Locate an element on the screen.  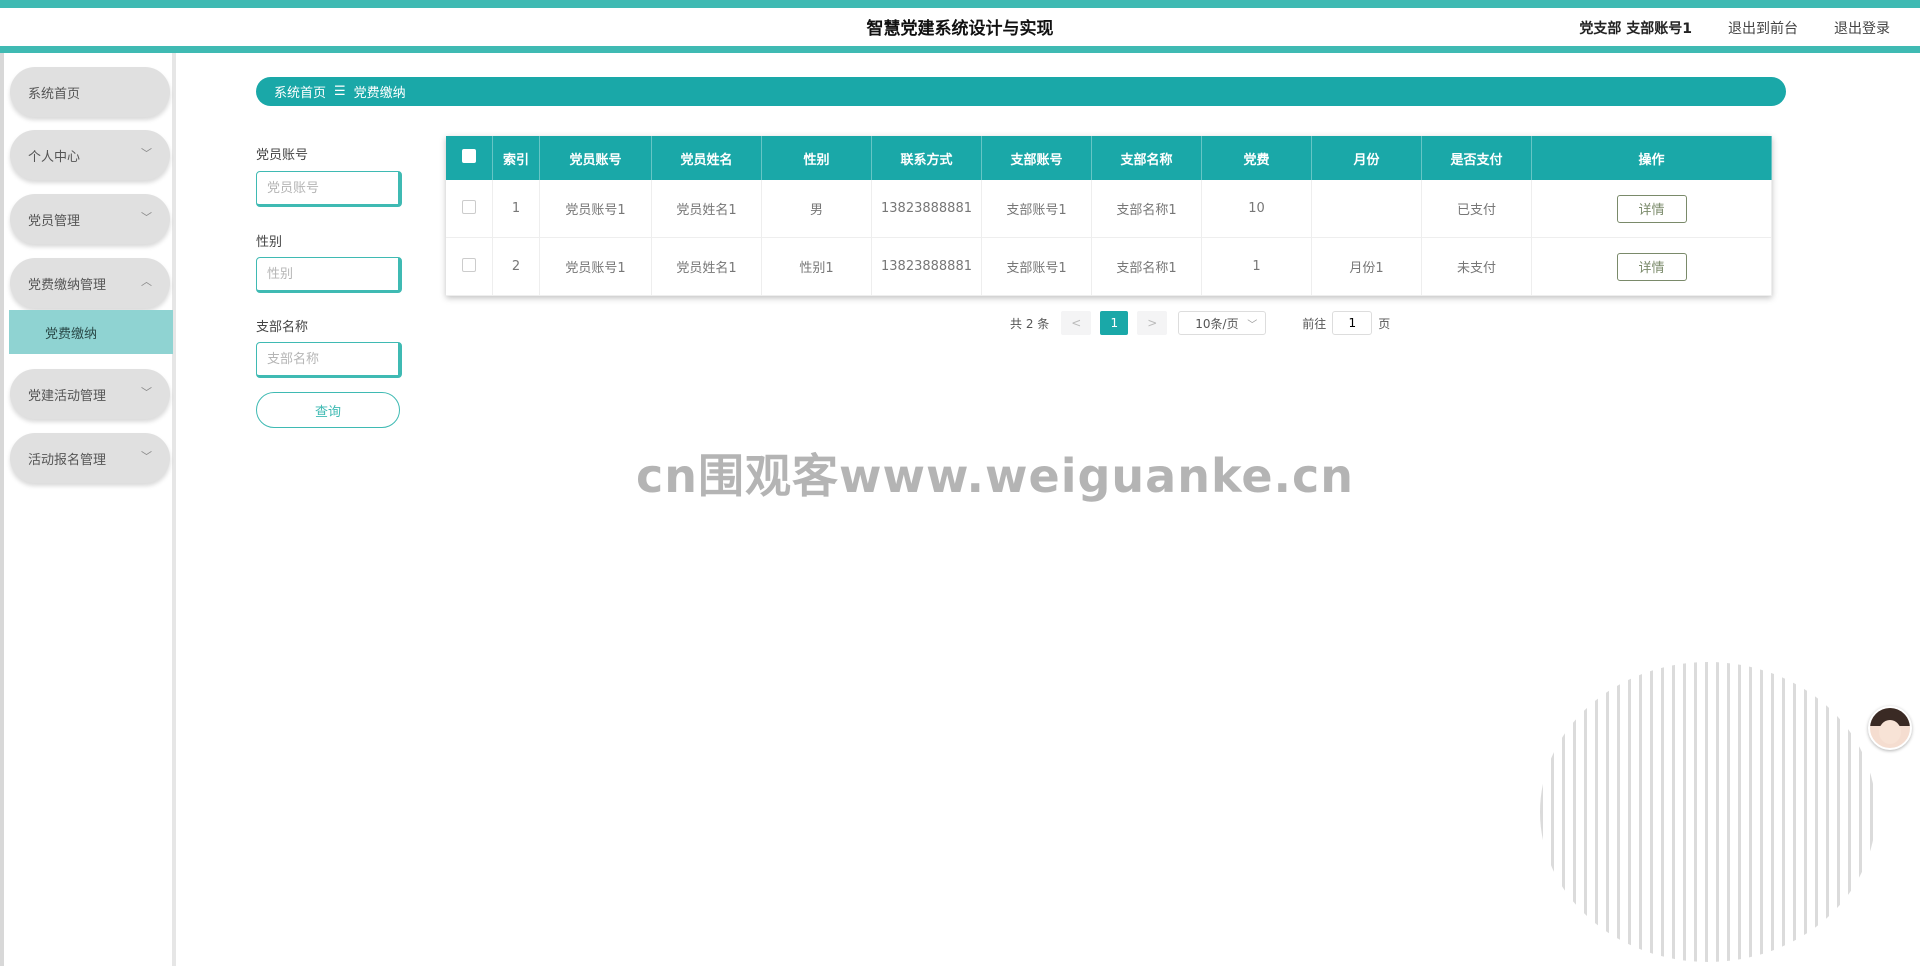
sidebar-item-label: 党建活动管理 is located at coordinates (67, 396).